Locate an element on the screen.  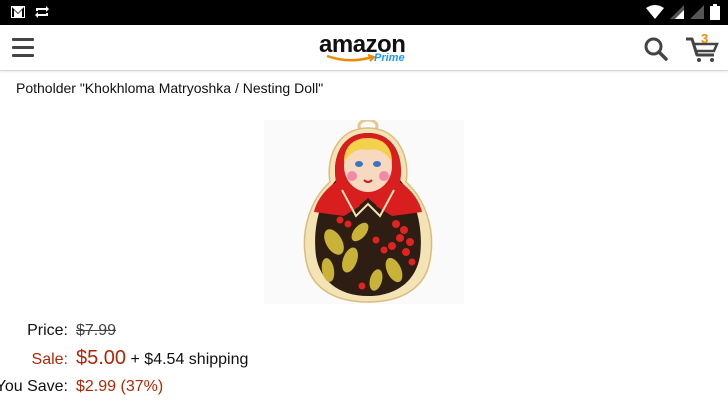
amazon-logo: amazon Prime is located at coordinates (364, 49).